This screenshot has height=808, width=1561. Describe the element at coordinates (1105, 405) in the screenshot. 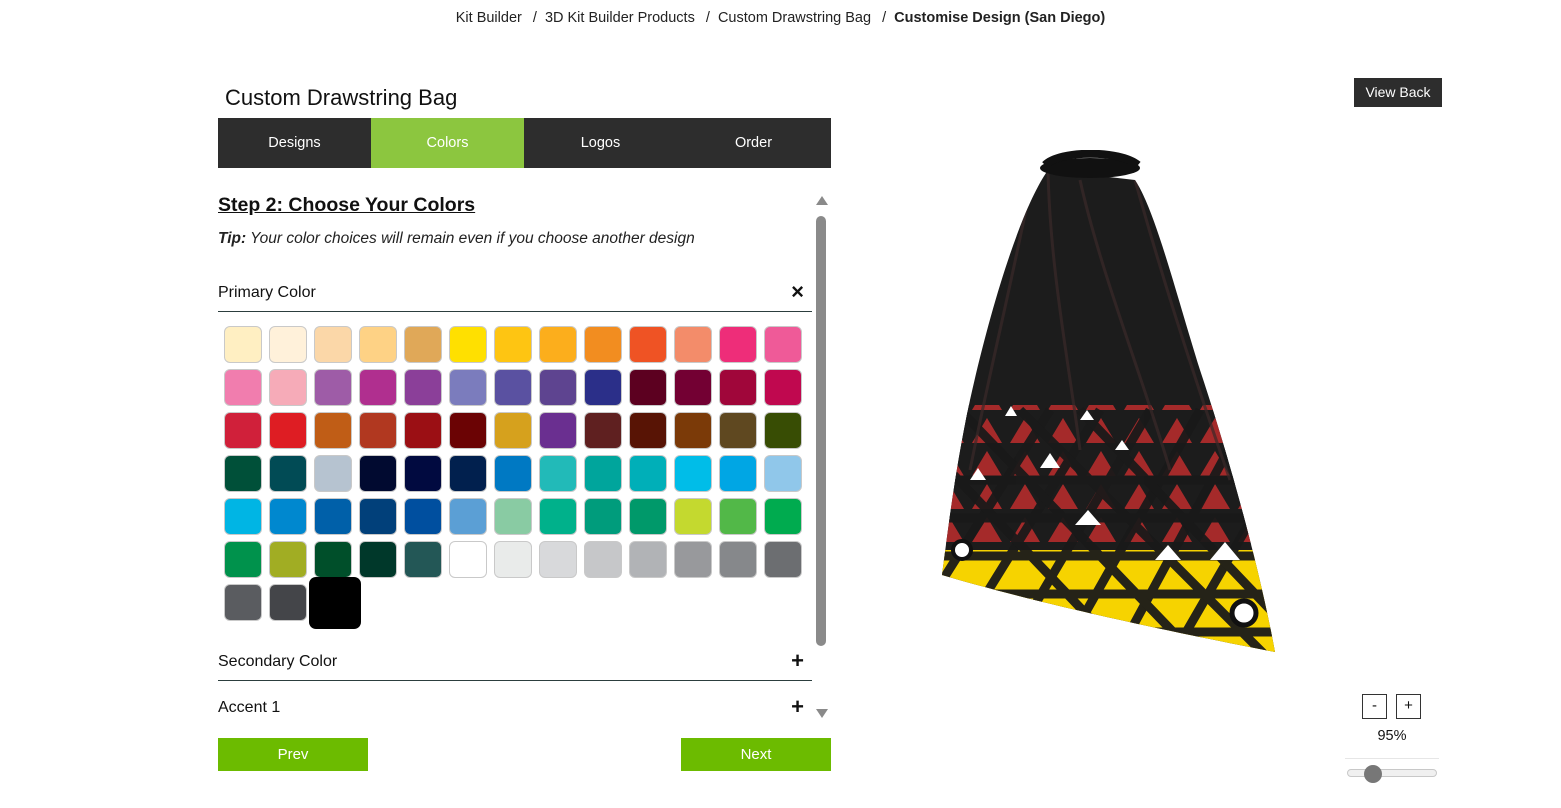

I see `bag-3d-preview` at that location.